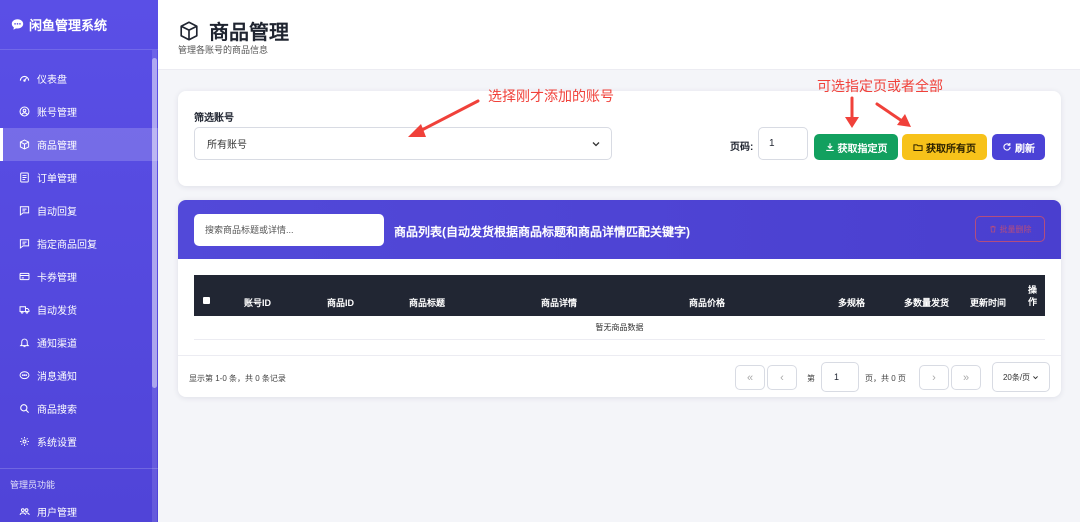 This screenshot has height=522, width=1080. Describe the element at coordinates (57, 311) in the screenshot. I see `sidebar-item-label: 自动发货` at that location.